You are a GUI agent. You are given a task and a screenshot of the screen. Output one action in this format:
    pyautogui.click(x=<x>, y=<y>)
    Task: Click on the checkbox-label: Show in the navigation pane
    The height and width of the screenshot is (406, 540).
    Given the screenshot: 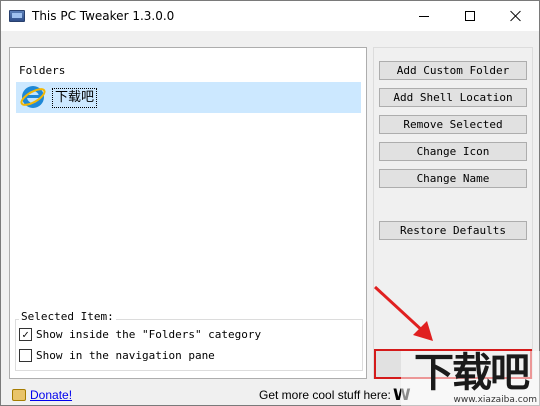 What is the action you would take?
    pyautogui.click(x=125, y=355)
    